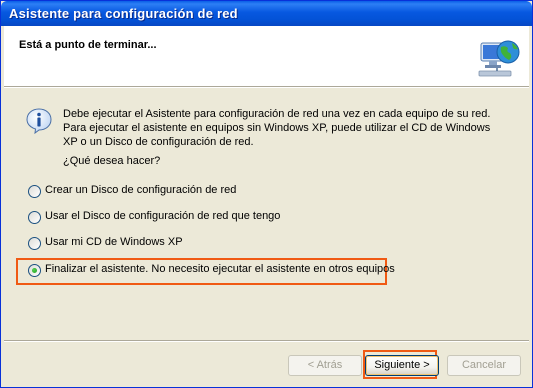  What do you see at coordinates (402, 365) in the screenshot?
I see `next-button: Siguiente >` at bounding box center [402, 365].